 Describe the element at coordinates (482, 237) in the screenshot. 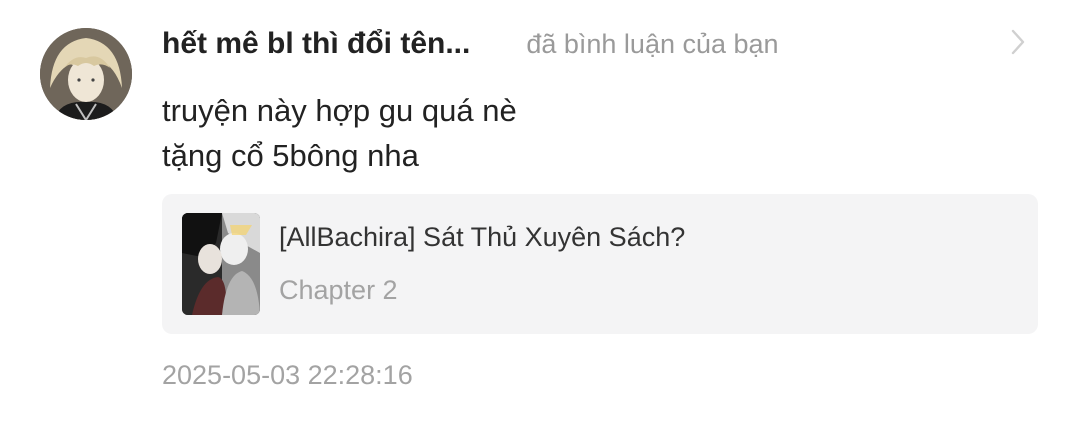

I see `story-title: [AllBachira] Sát Thủ Xuyên Sách?` at that location.